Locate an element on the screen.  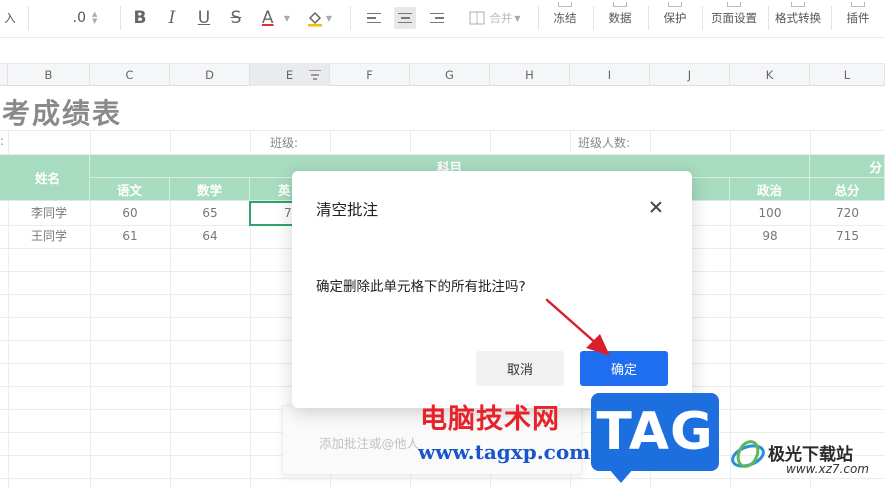
plugins-icon is located at coordinates (858, 4).